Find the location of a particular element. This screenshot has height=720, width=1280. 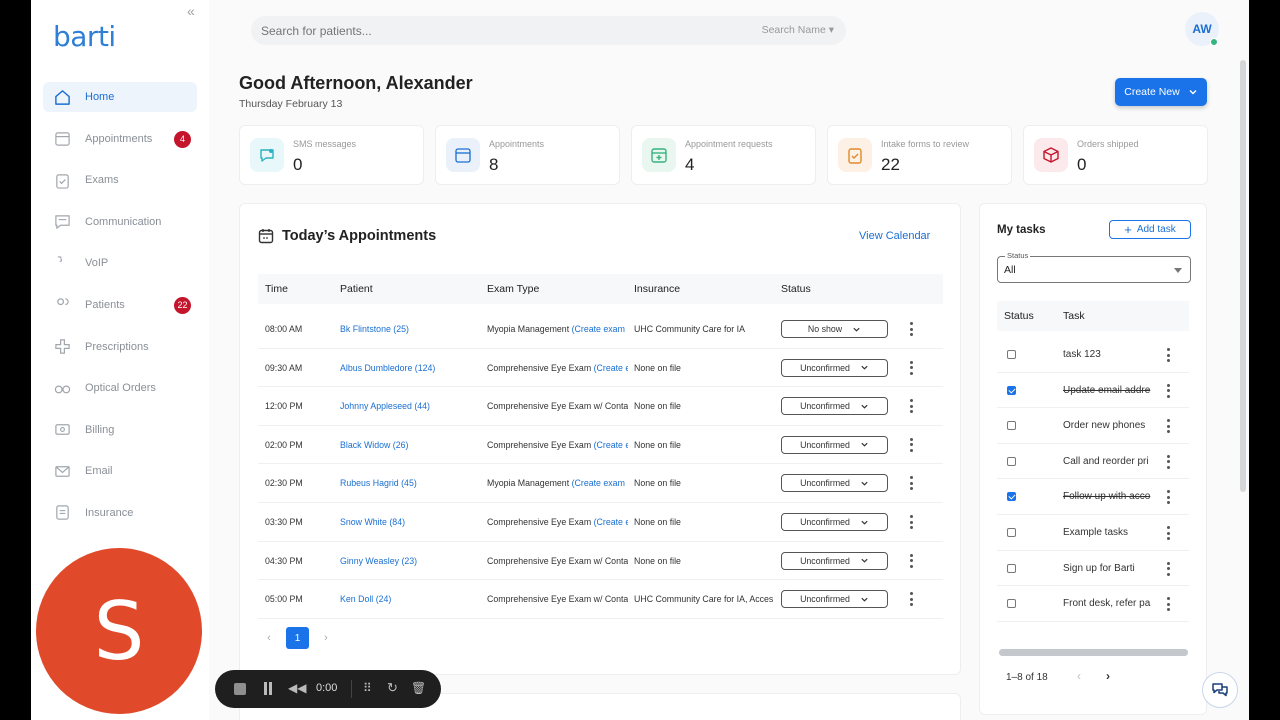

sidebar-item-appointments: Appointments 4 is located at coordinates (120, 139).